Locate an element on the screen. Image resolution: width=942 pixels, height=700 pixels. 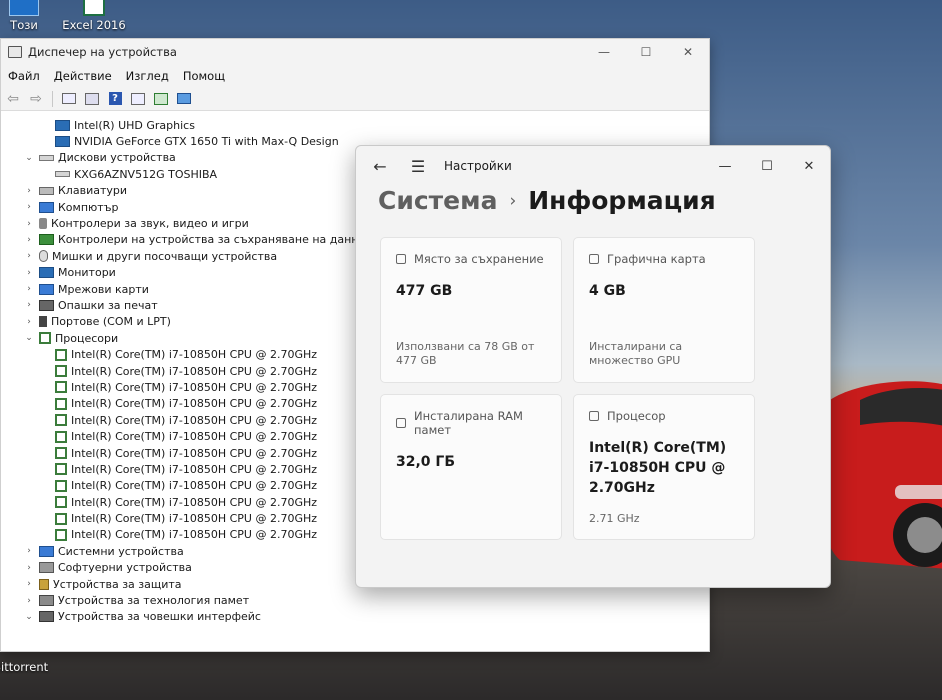
graphics-card-icon is located at coordinates (594, 259).